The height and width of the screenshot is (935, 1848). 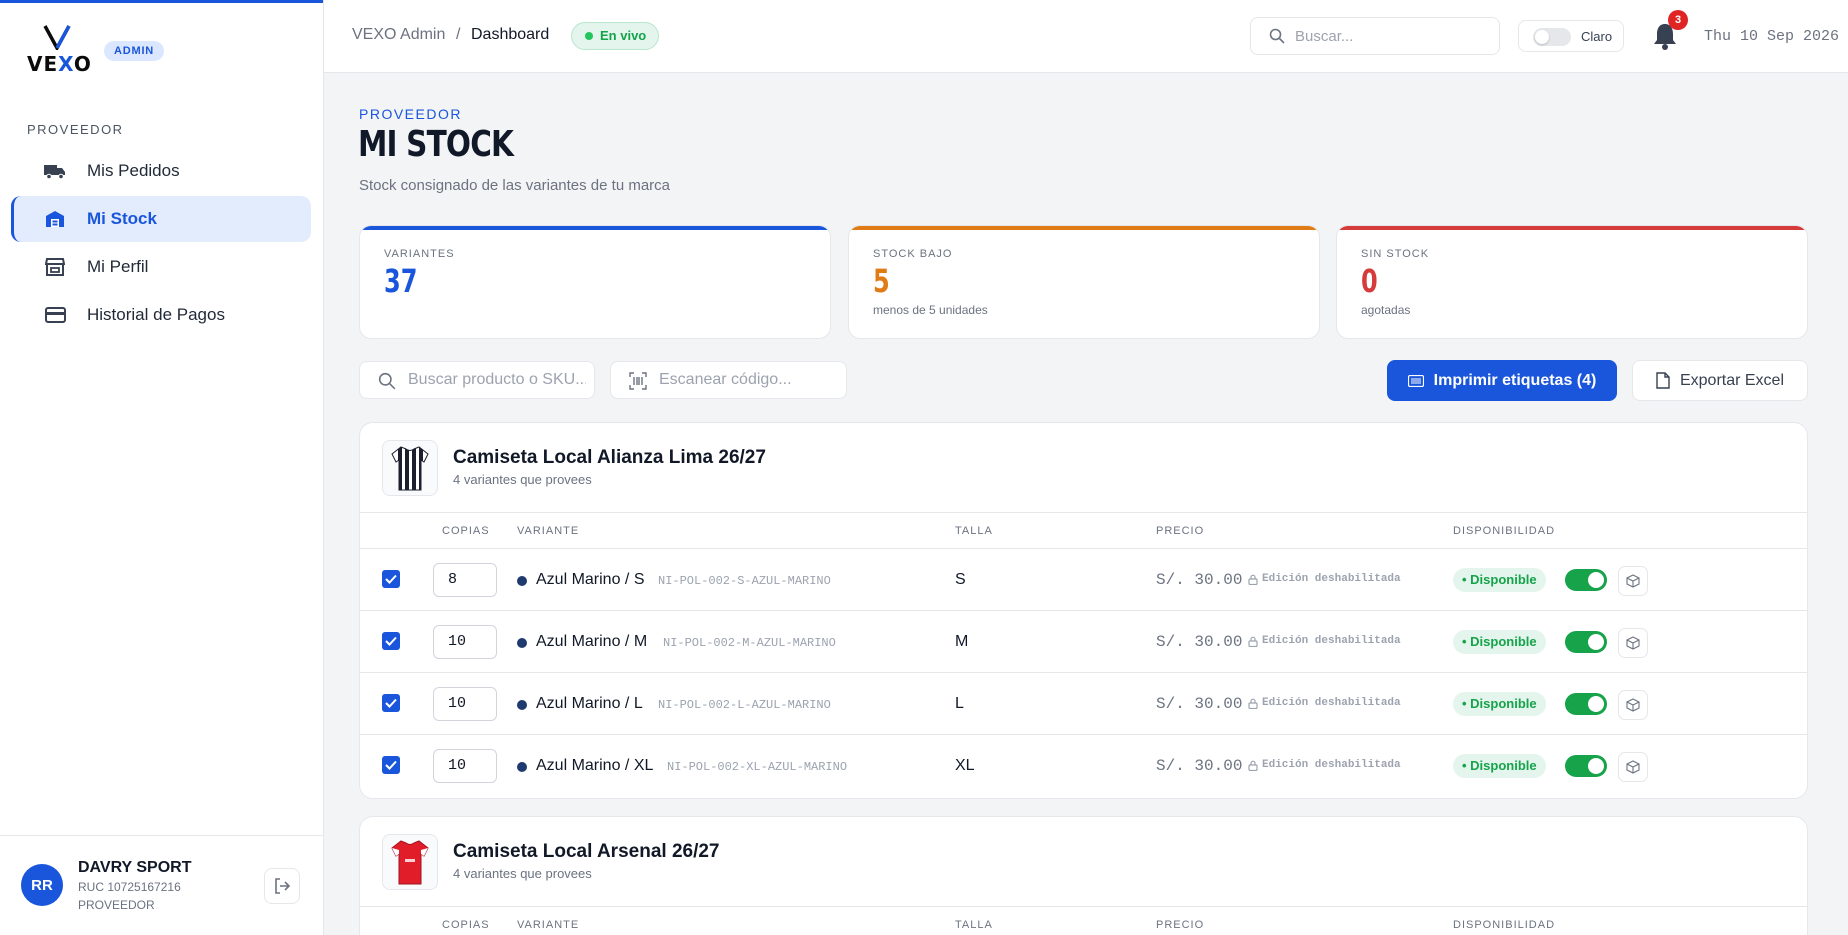 I want to click on user-role: PROVEEDOR, so click(x=116, y=905).